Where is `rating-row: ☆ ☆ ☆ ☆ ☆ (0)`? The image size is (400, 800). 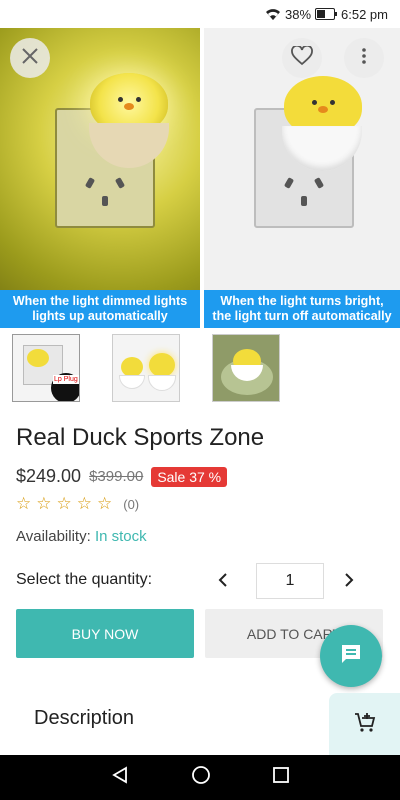
rating-row: ☆ ☆ ☆ ☆ ☆ (0) is located at coordinates (77, 504).